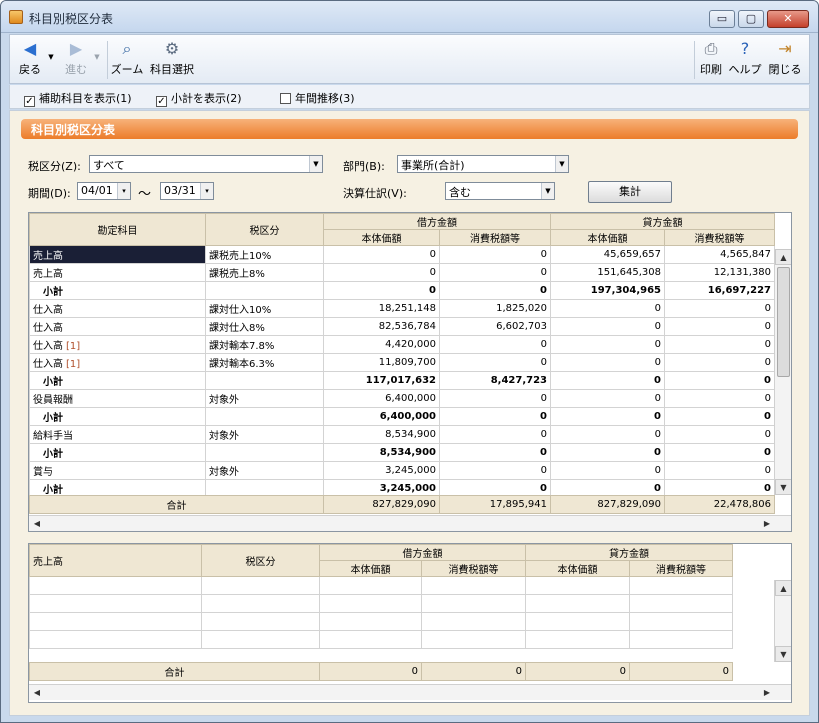 The width and height of the screenshot is (819, 723). I want to click on account-cell: 売上高, so click(117, 254).